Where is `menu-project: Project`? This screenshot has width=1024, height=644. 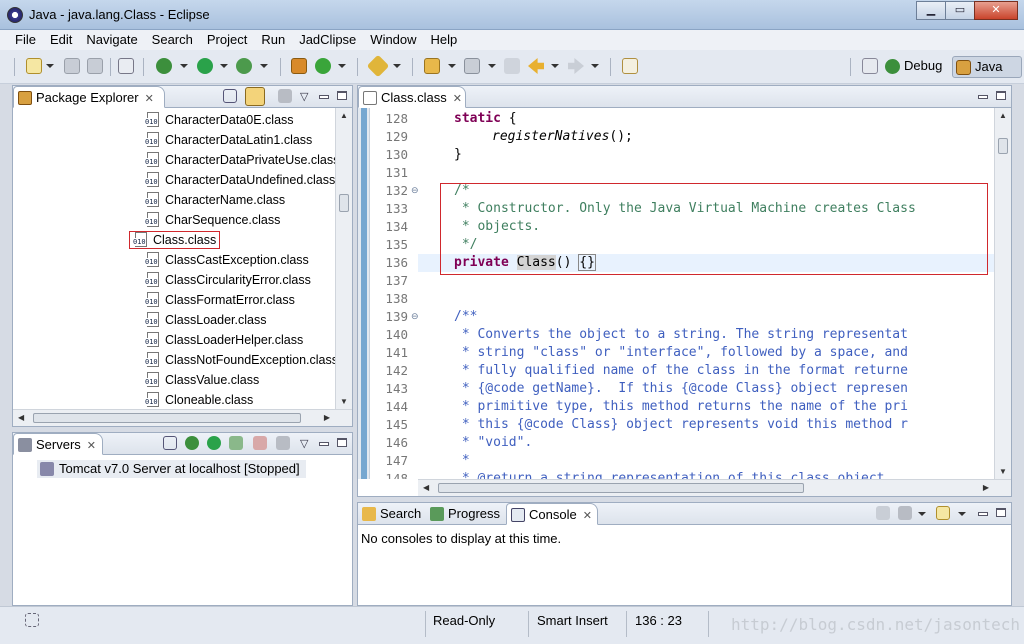 menu-project: Project is located at coordinates (227, 40).